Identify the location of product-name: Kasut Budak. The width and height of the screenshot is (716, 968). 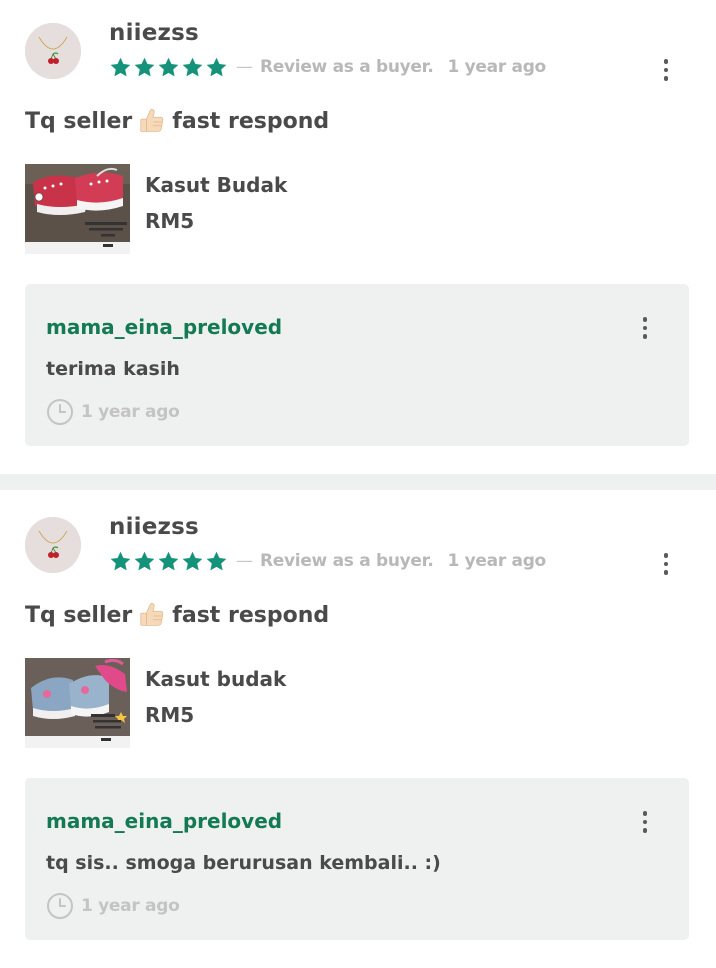
(216, 185).